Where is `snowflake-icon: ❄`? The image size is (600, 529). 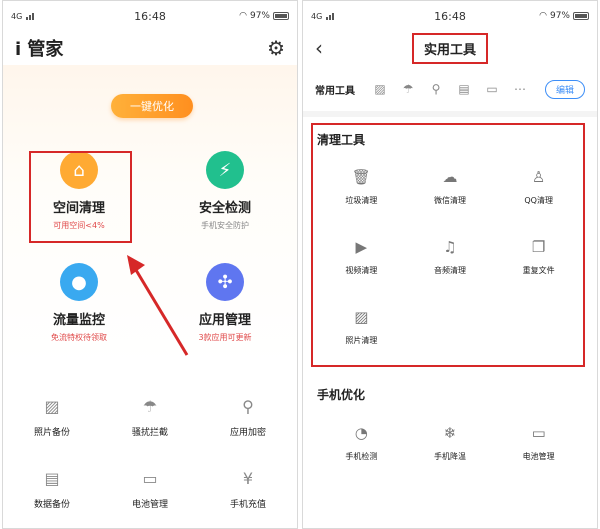 snowflake-icon: ❄ is located at coordinates (450, 433).